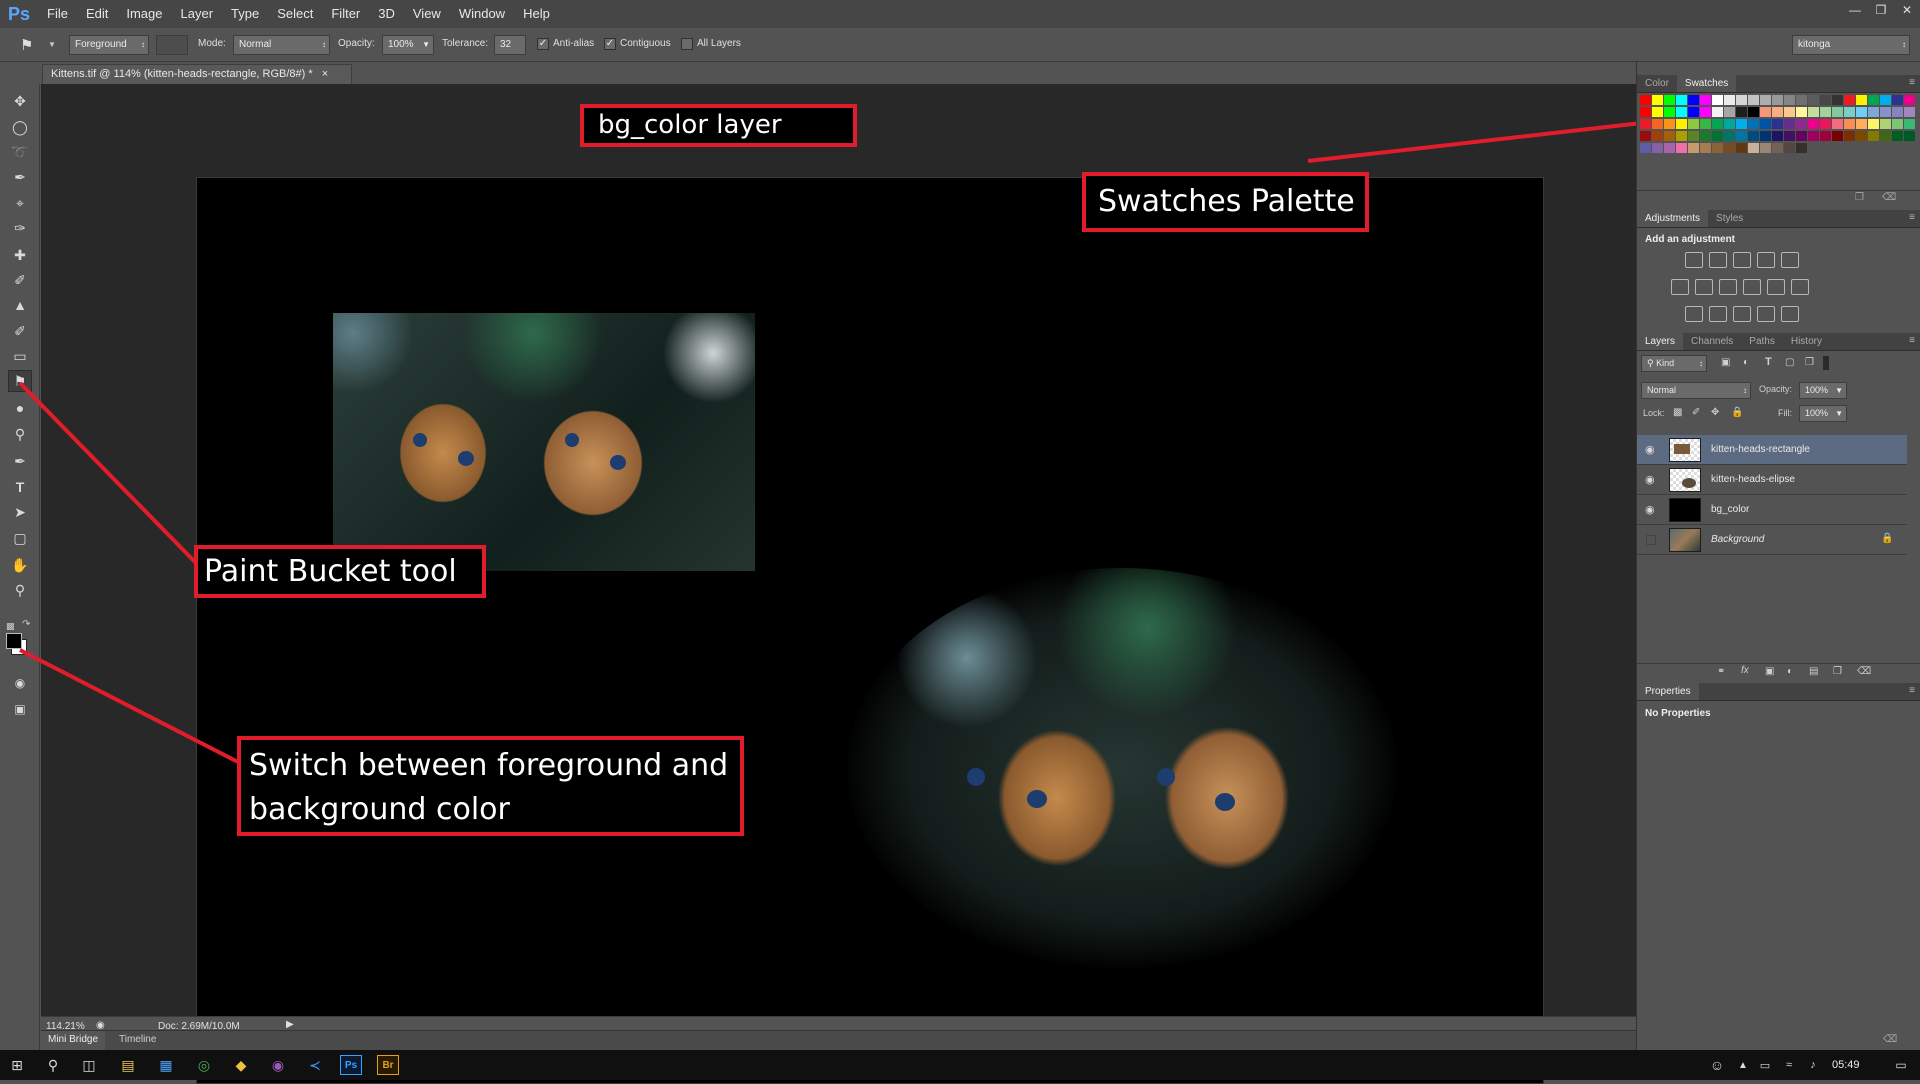  Describe the element at coordinates (1742, 314) in the screenshot. I see `threshold-icon` at that location.